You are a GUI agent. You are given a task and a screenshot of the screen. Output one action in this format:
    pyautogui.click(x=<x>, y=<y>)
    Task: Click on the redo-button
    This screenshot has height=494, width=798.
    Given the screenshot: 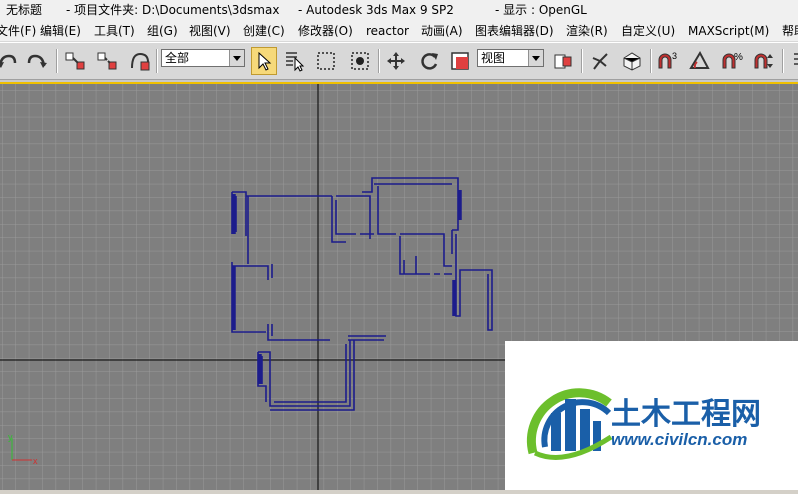 What is the action you would take?
    pyautogui.click(x=37, y=61)
    